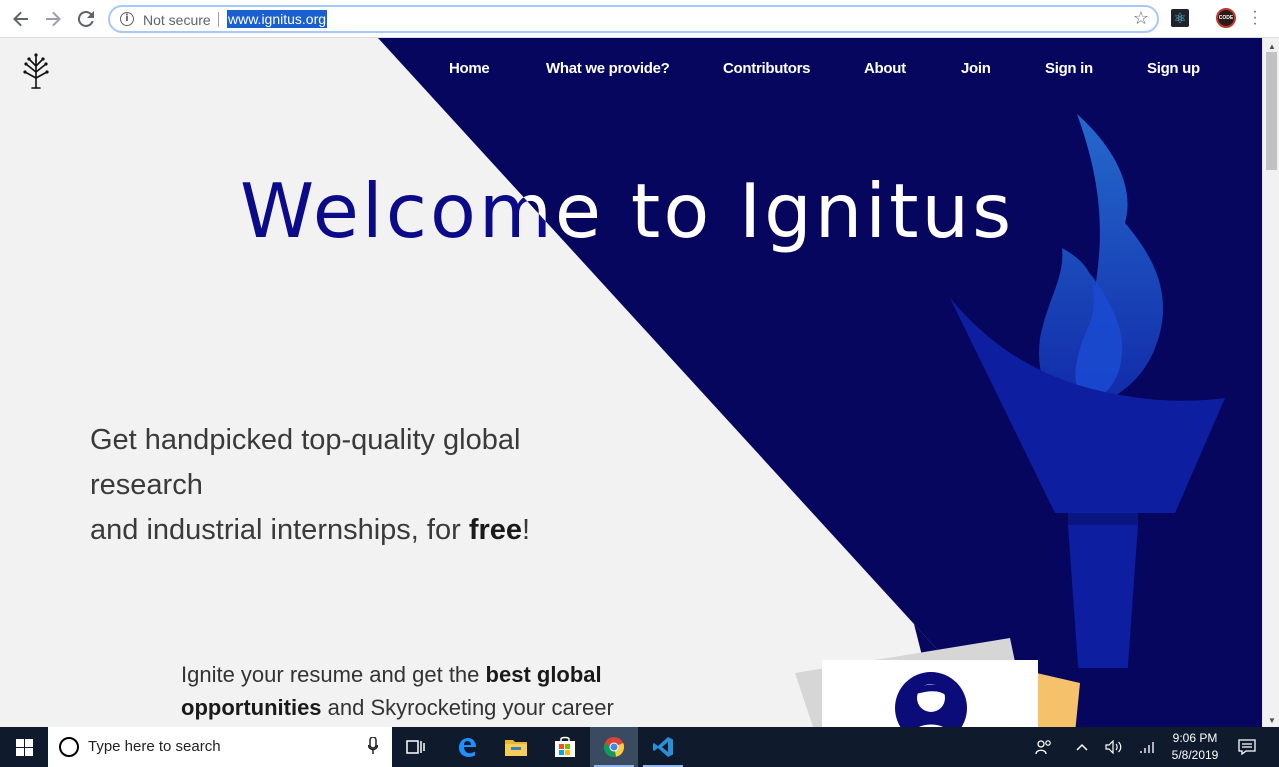  What do you see at coordinates (218, 19) in the screenshot?
I see `omnibox-divider` at bounding box center [218, 19].